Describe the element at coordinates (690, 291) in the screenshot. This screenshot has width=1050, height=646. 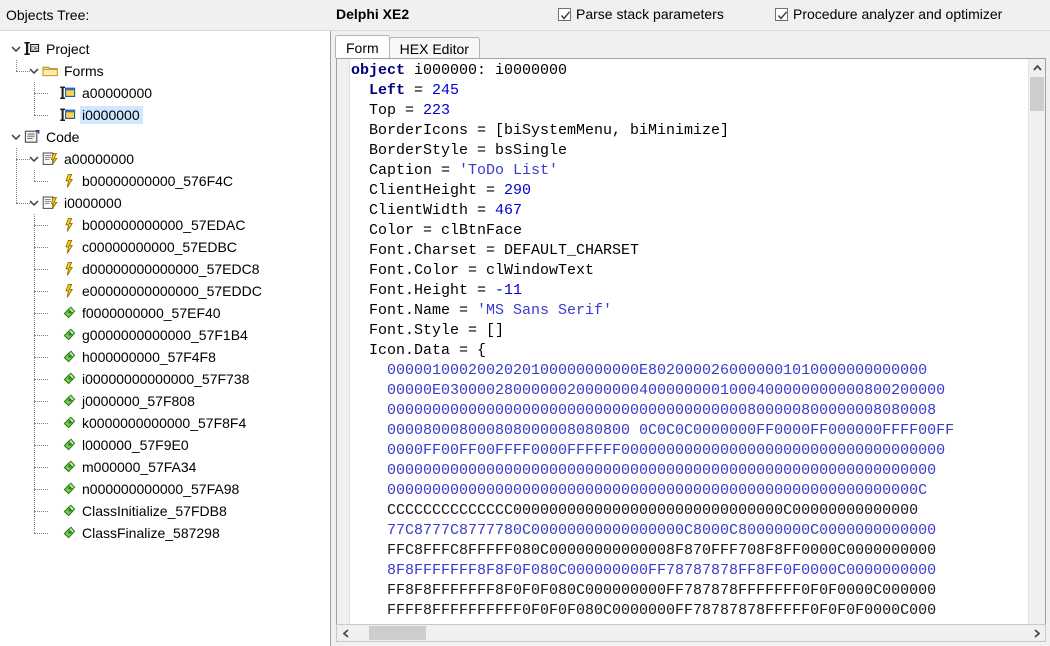
I see `code-line: Font.Height = -11` at that location.